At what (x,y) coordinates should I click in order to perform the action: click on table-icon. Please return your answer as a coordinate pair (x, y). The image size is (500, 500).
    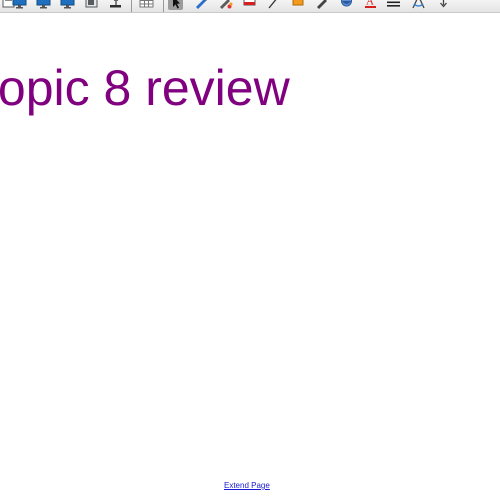
    Looking at the image, I should click on (146, 5).